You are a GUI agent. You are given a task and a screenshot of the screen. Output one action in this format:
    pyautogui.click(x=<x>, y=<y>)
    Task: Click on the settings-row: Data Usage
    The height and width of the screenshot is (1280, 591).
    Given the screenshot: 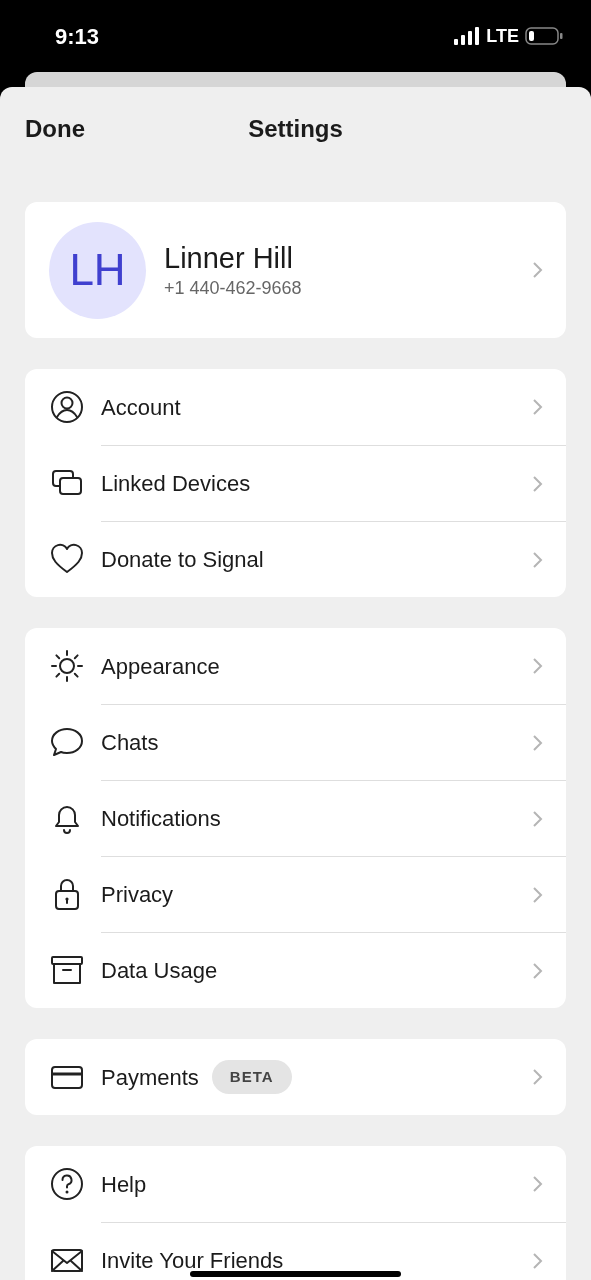 What is the action you would take?
    pyautogui.click(x=295, y=970)
    